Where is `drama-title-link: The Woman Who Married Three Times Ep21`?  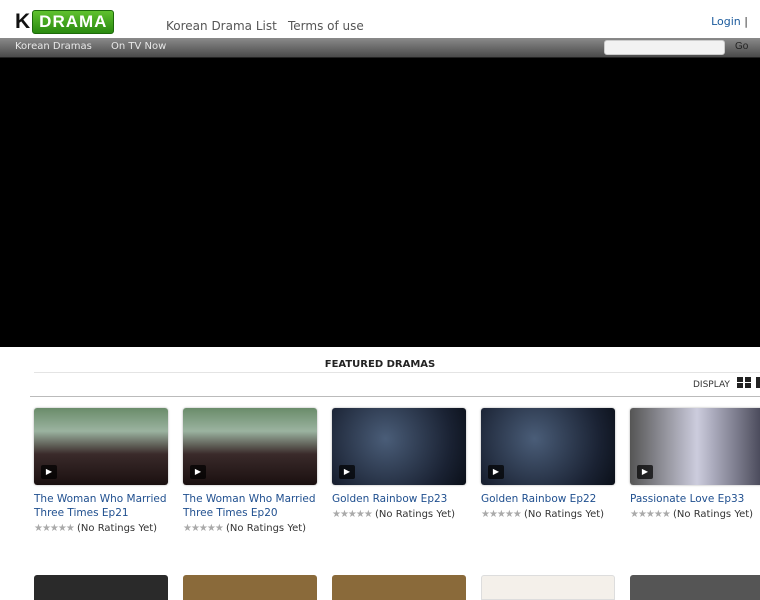 drama-title-link: The Woman Who Married Three Times Ep21 is located at coordinates (101, 506).